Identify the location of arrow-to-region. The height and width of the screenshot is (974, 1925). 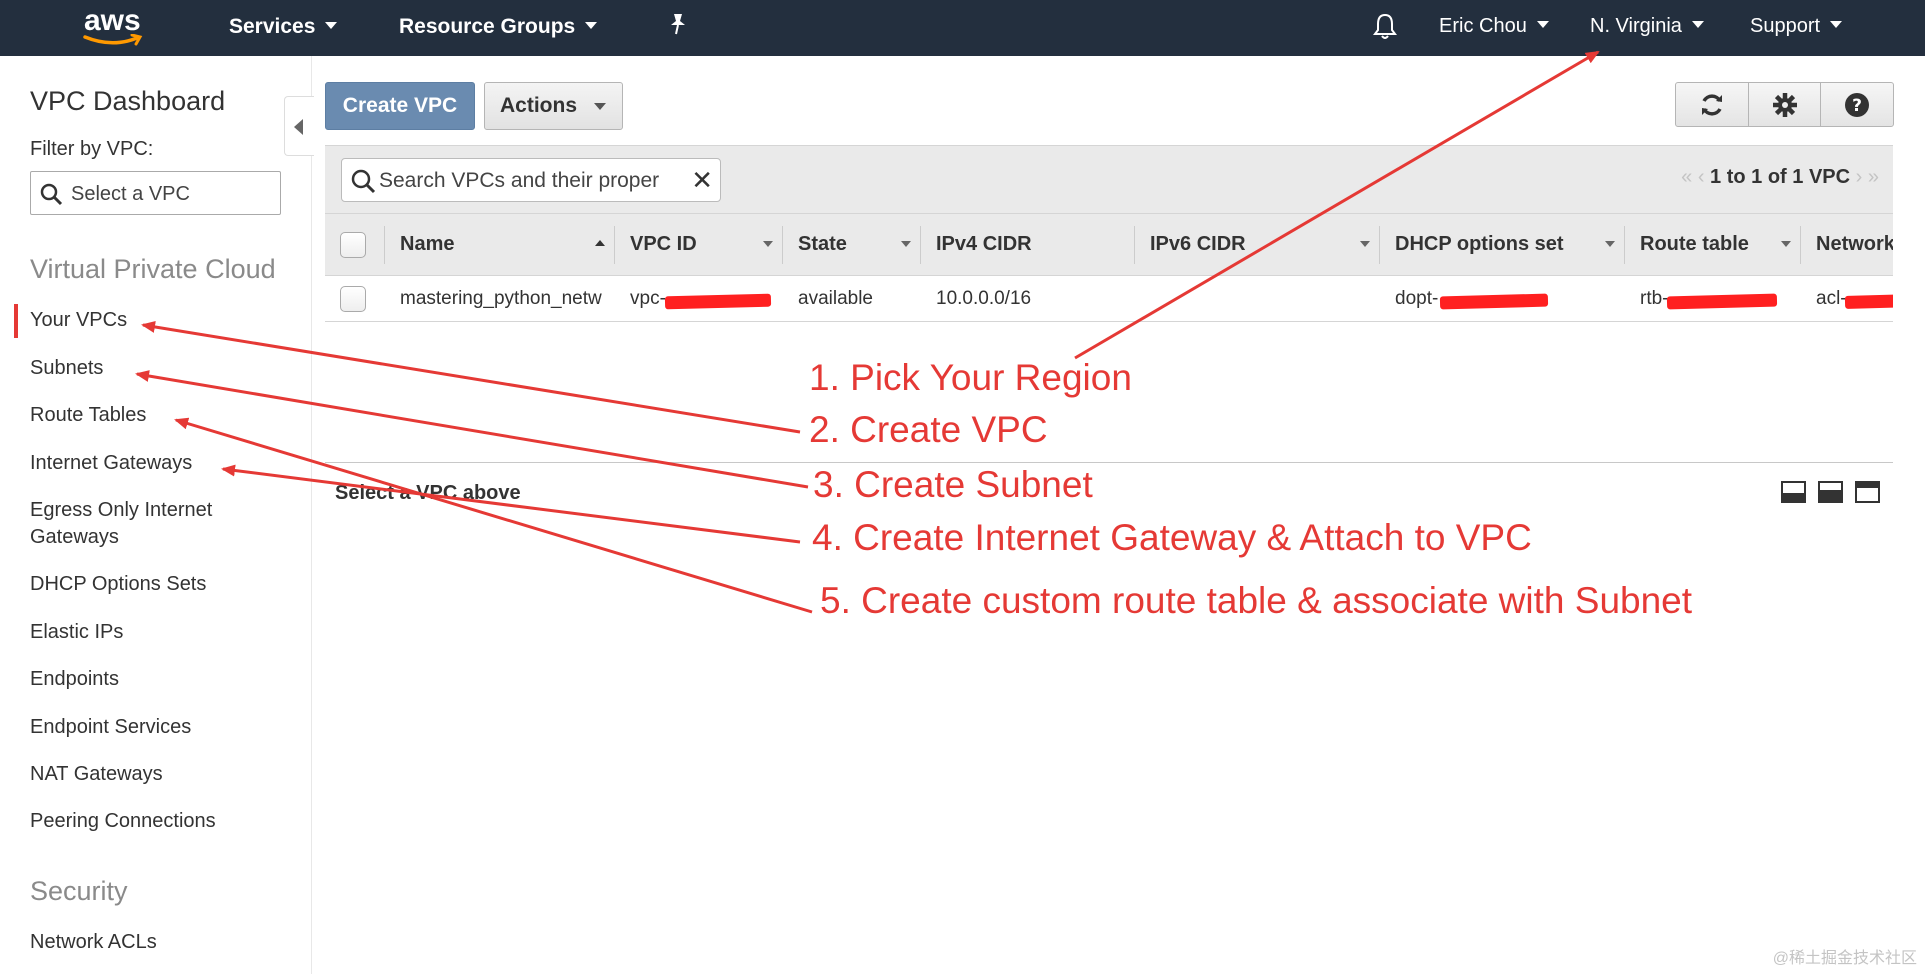
(1337, 205).